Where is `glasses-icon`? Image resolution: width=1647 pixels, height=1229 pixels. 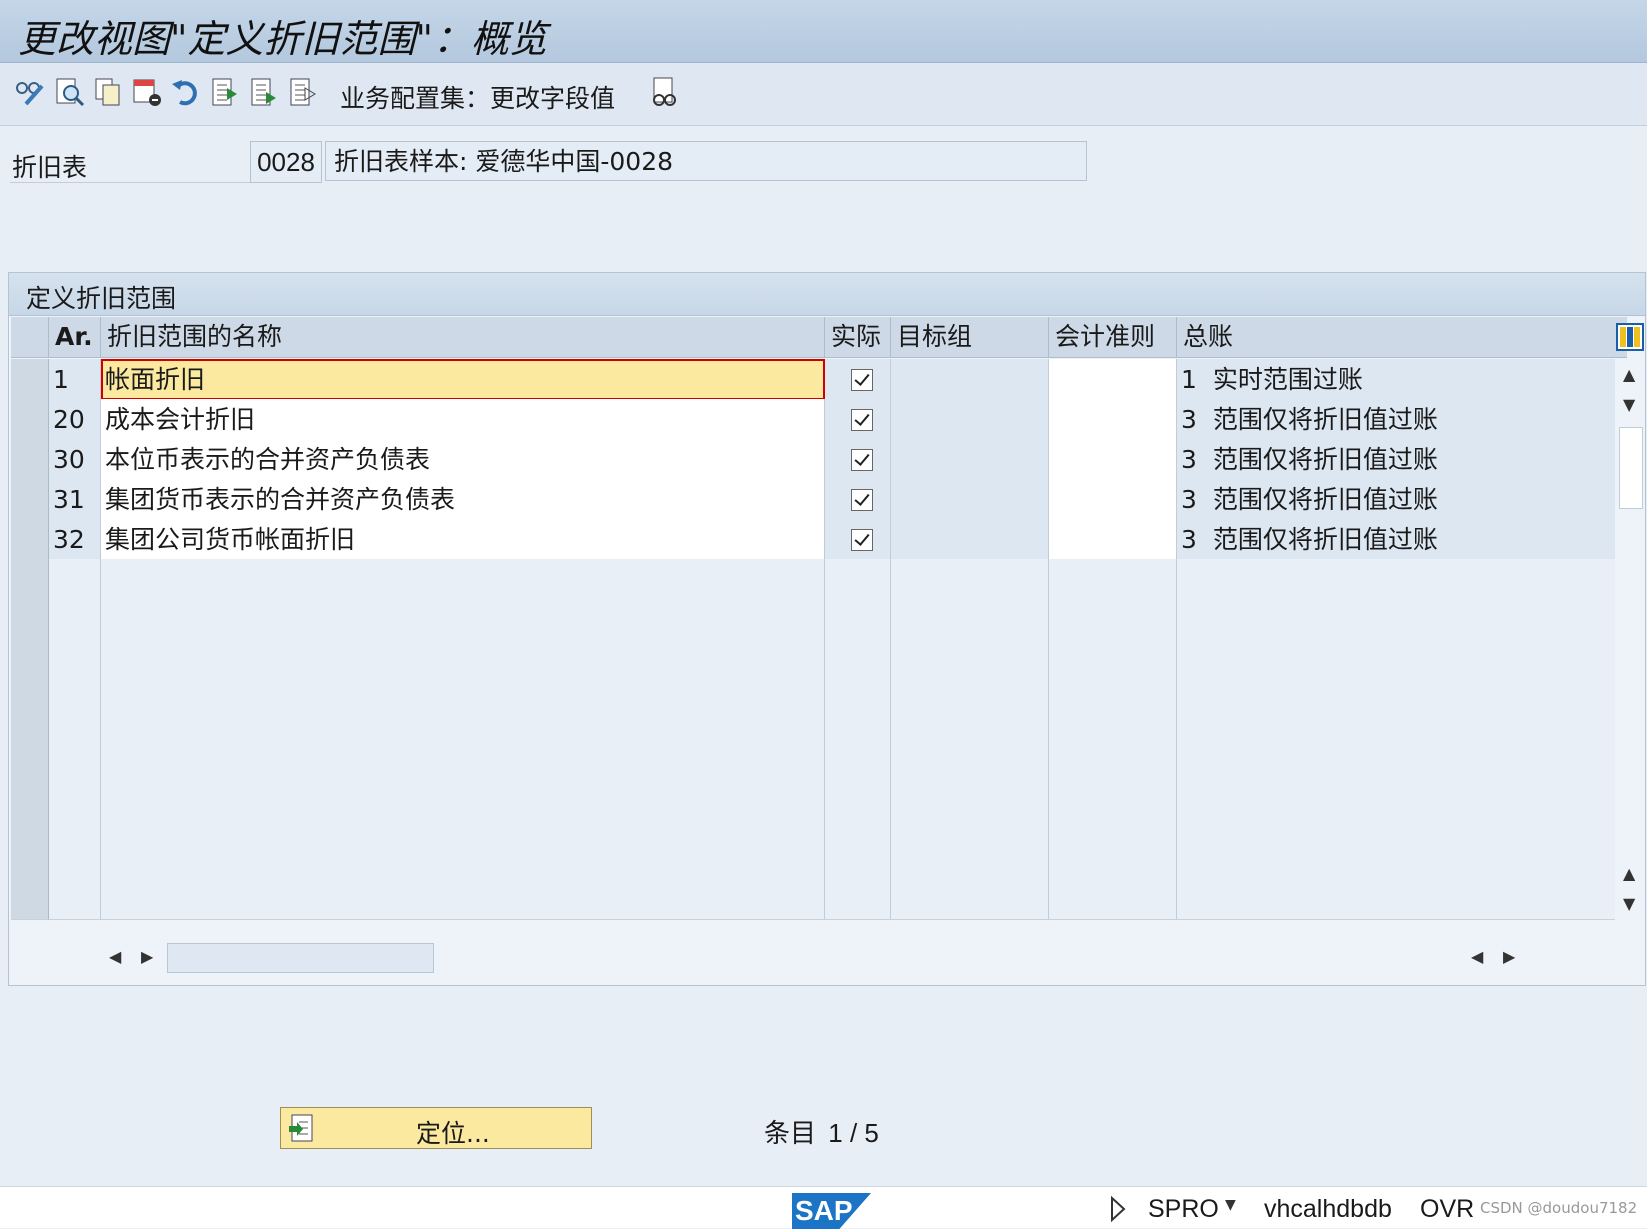 glasses-icon is located at coordinates (664, 92).